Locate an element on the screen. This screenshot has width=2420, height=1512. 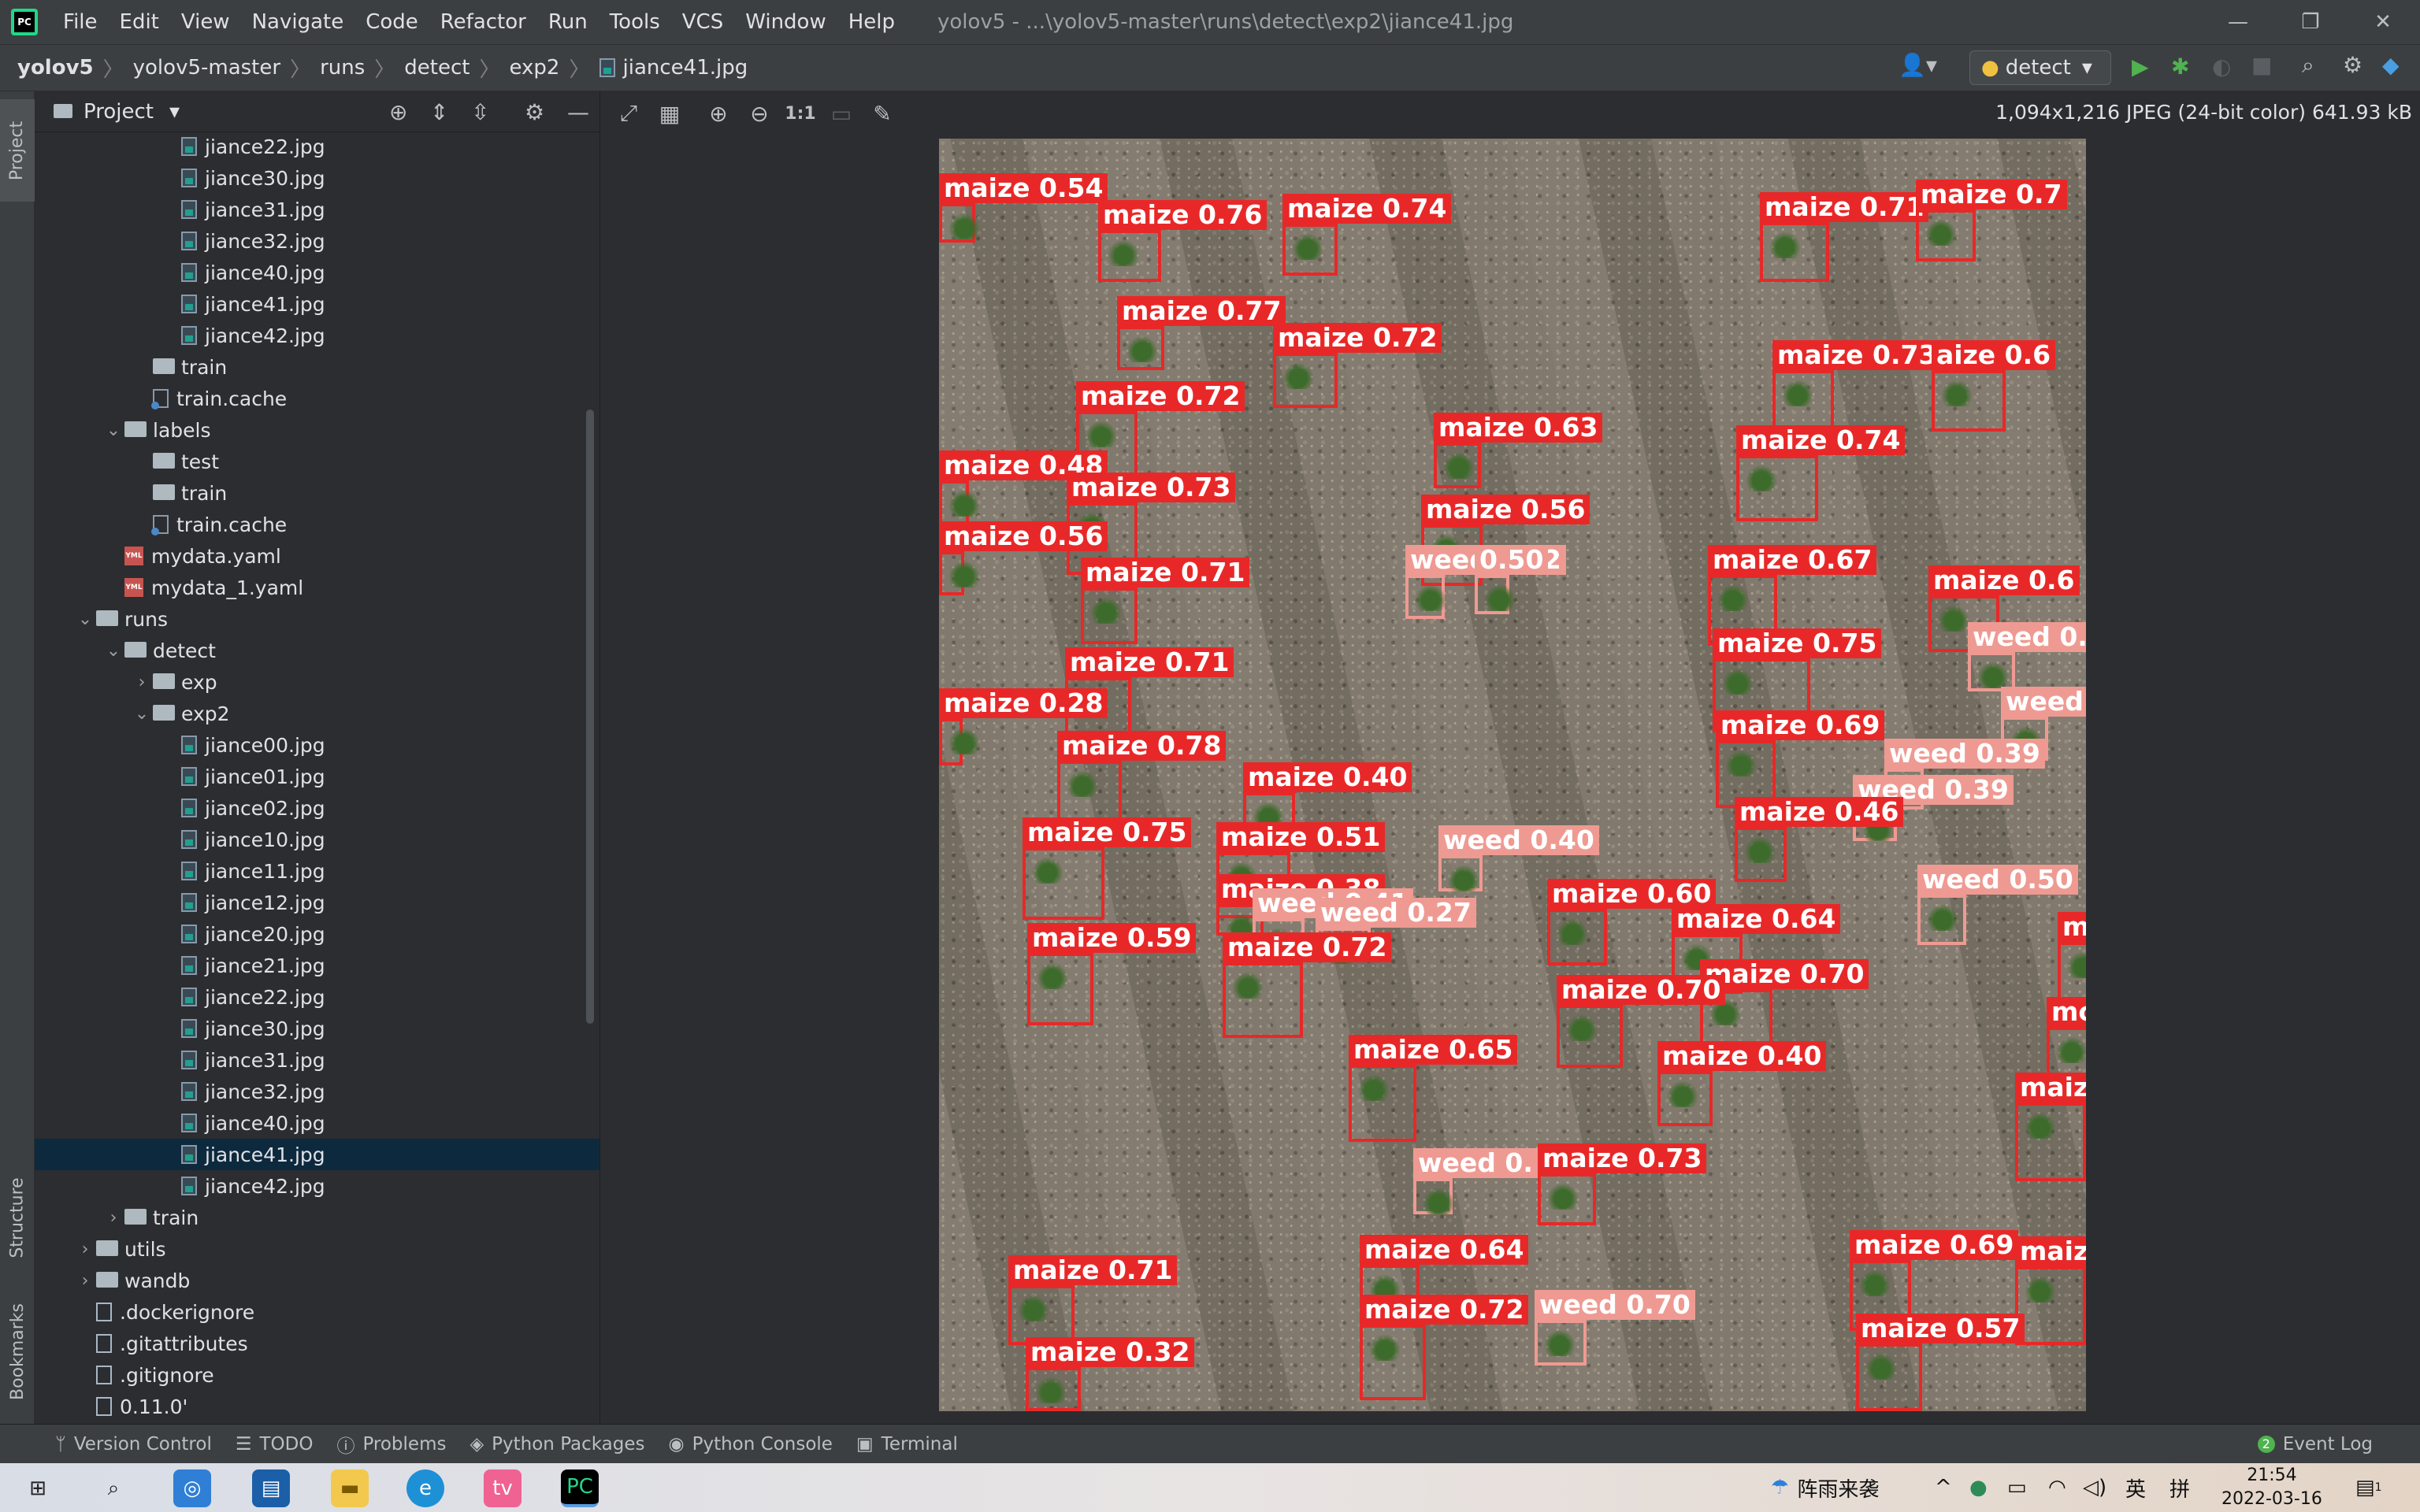
stop-icon: ■ is located at coordinates (2261, 65).